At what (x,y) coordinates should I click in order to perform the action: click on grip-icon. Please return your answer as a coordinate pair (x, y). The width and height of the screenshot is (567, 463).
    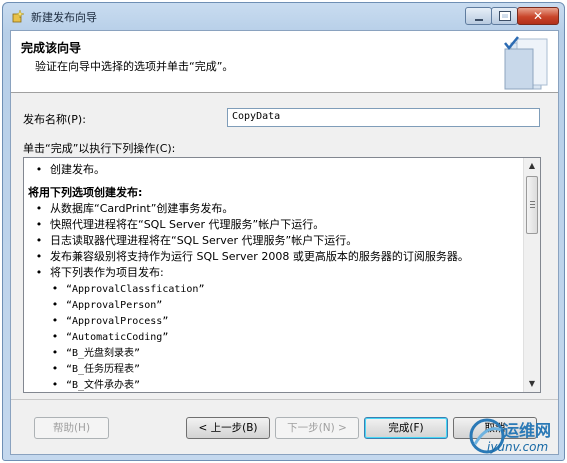
    Looking at the image, I should click on (532, 205).